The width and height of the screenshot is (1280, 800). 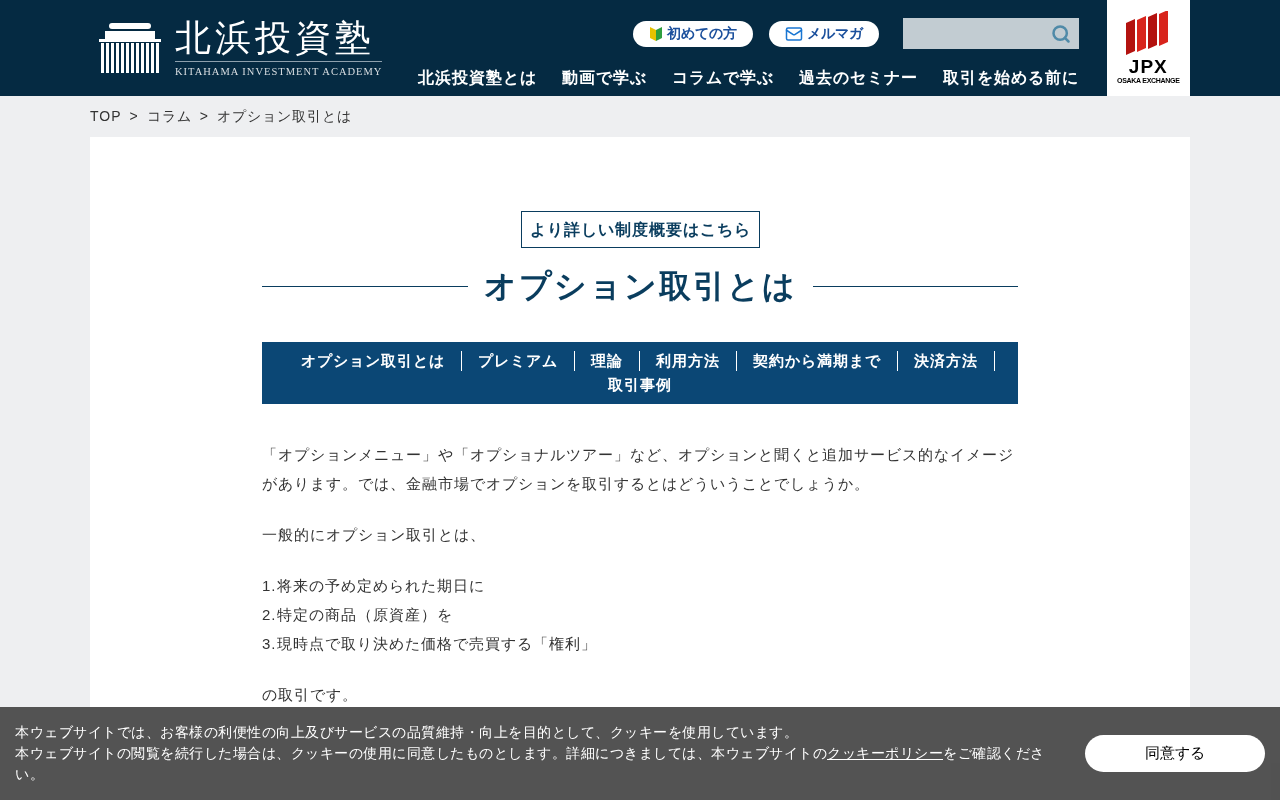 What do you see at coordinates (655, 33) in the screenshot?
I see `beginner-mark-icon` at bounding box center [655, 33].